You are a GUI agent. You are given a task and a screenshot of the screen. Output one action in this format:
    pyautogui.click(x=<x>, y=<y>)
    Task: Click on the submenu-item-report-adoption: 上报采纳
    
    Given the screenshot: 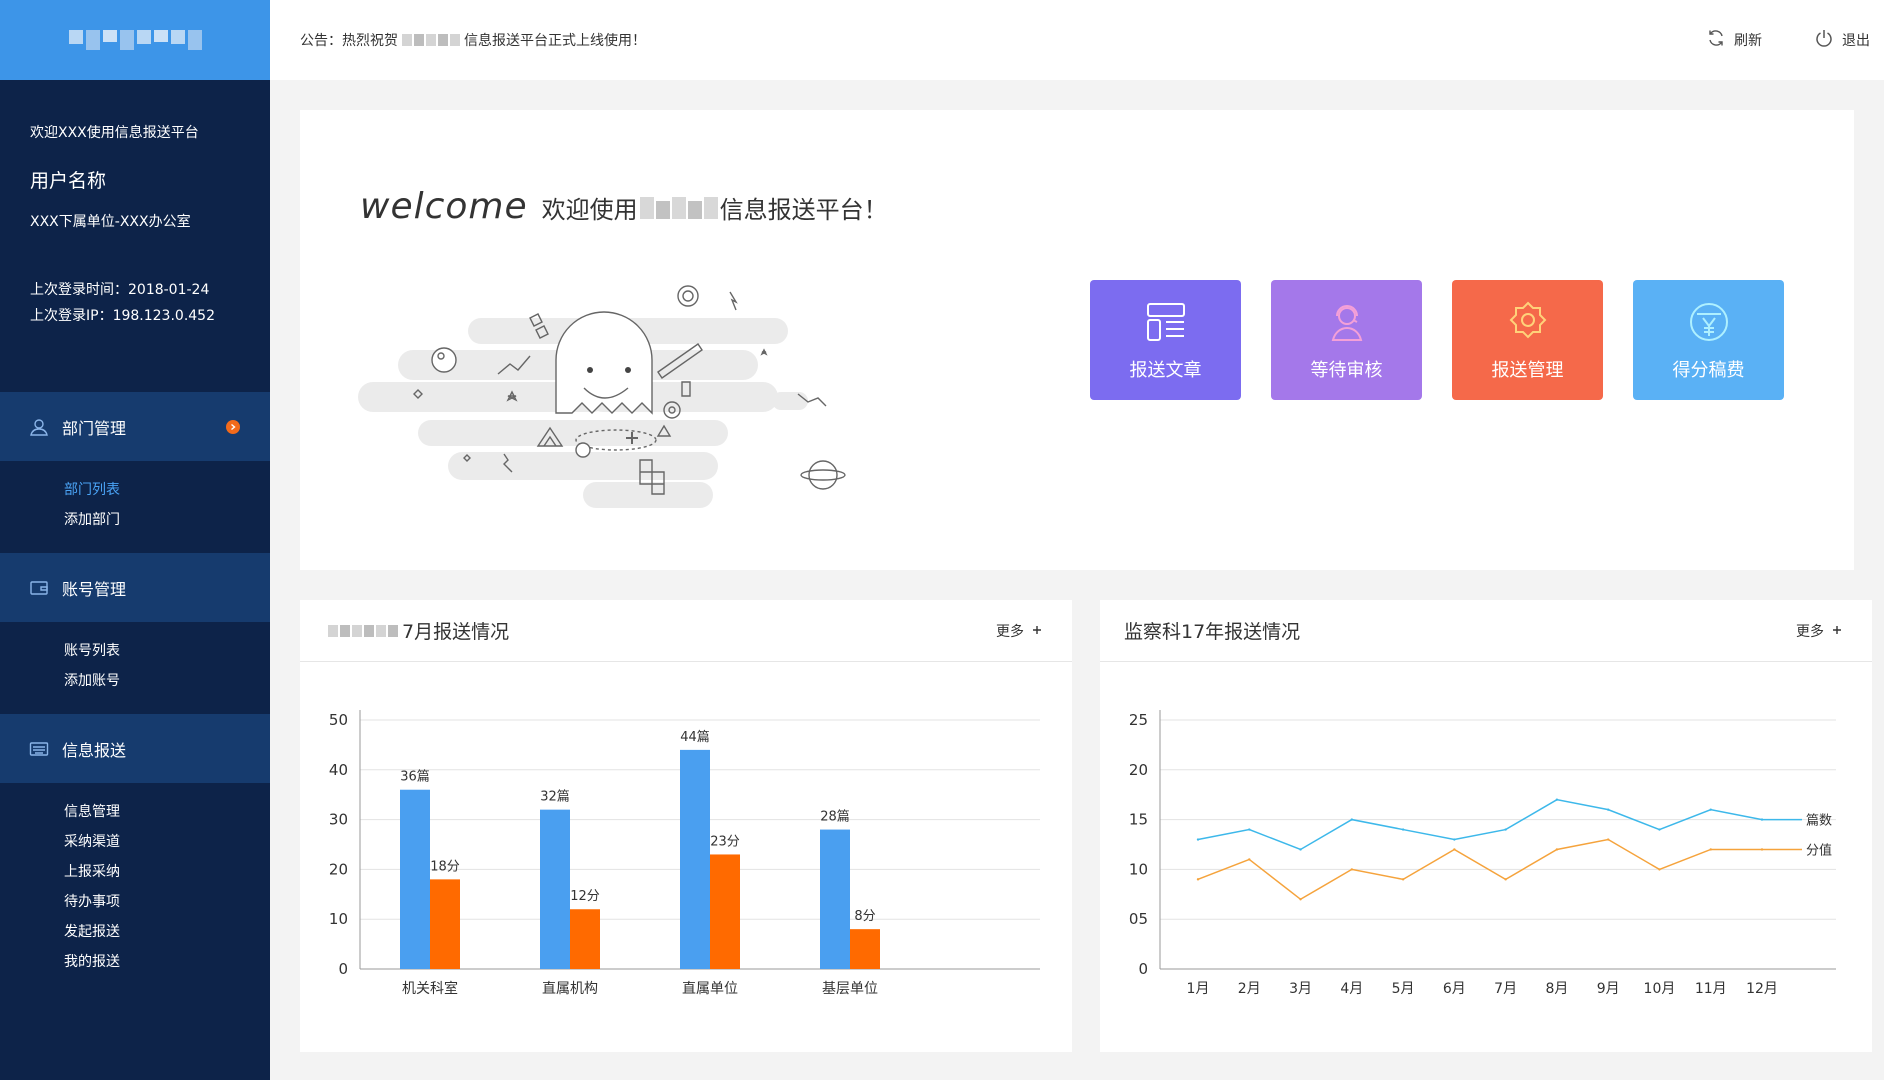 What is the action you would take?
    pyautogui.click(x=167, y=872)
    